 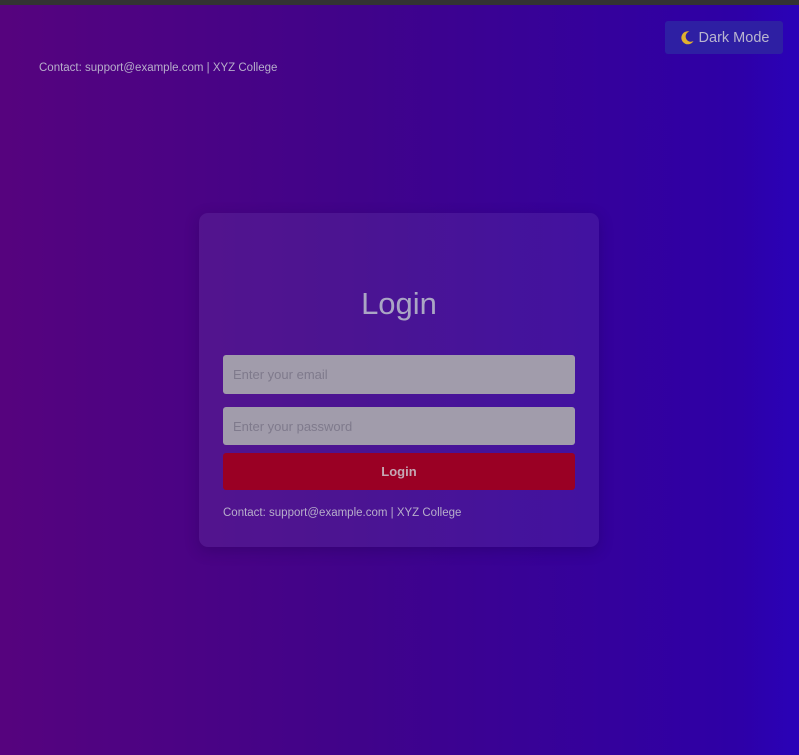 What do you see at coordinates (399, 303) in the screenshot?
I see `login-title: Login` at bounding box center [399, 303].